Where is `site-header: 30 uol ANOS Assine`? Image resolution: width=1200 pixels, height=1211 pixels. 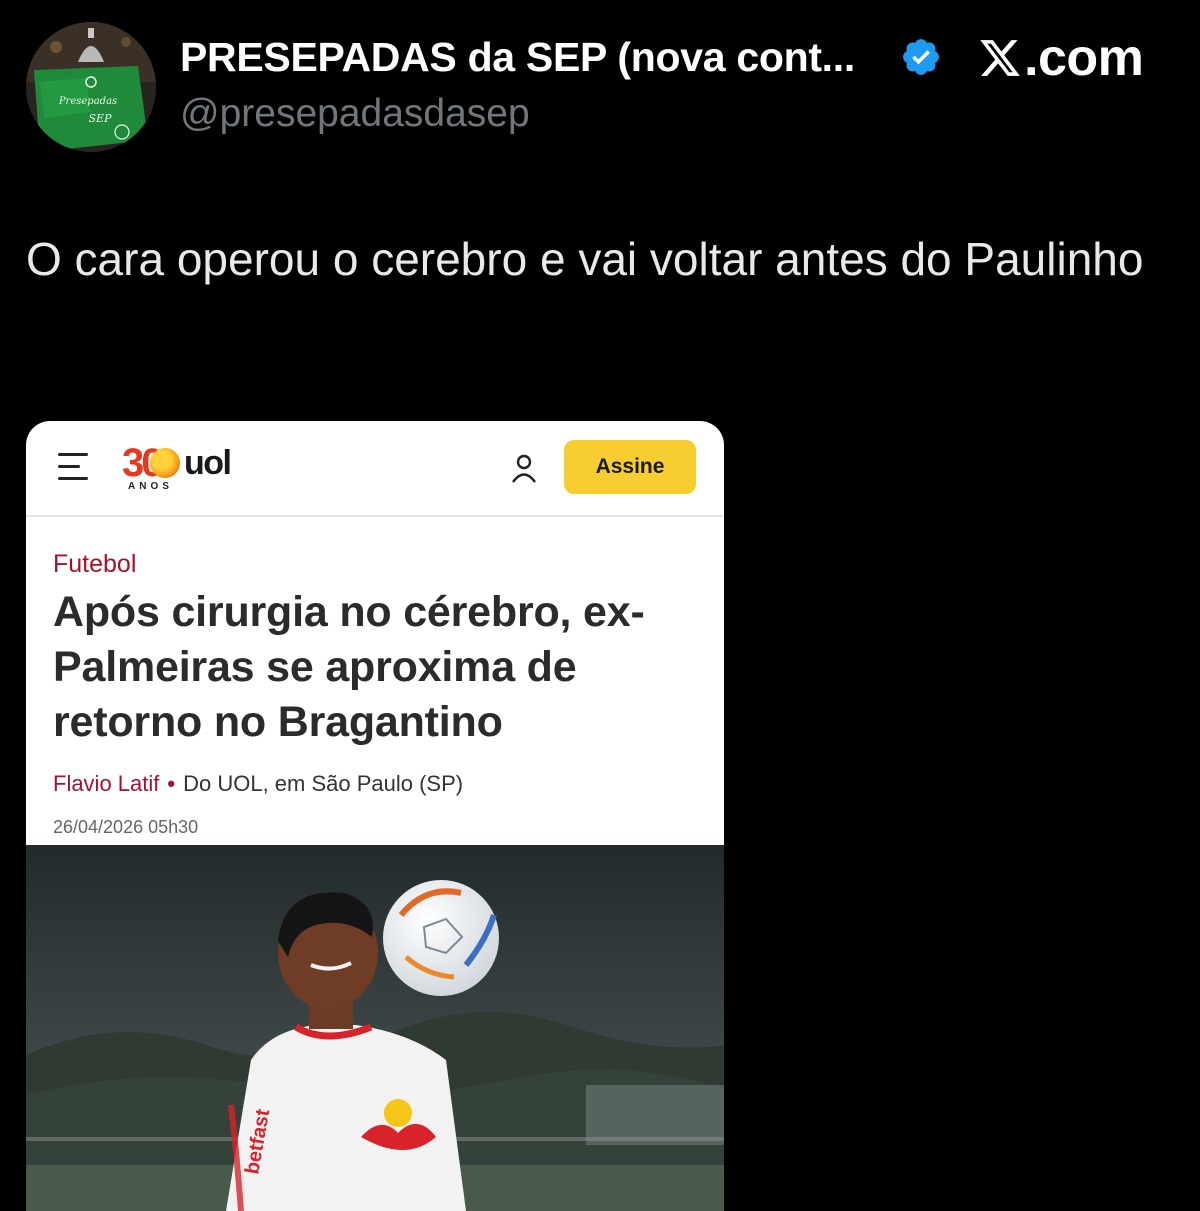
site-header: 30 uol ANOS Assine is located at coordinates (375, 469).